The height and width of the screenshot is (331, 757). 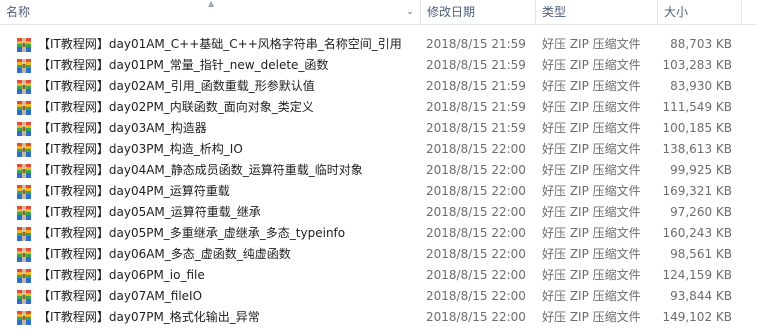 I want to click on column-header-date: 修改日期, so click(x=478, y=12).